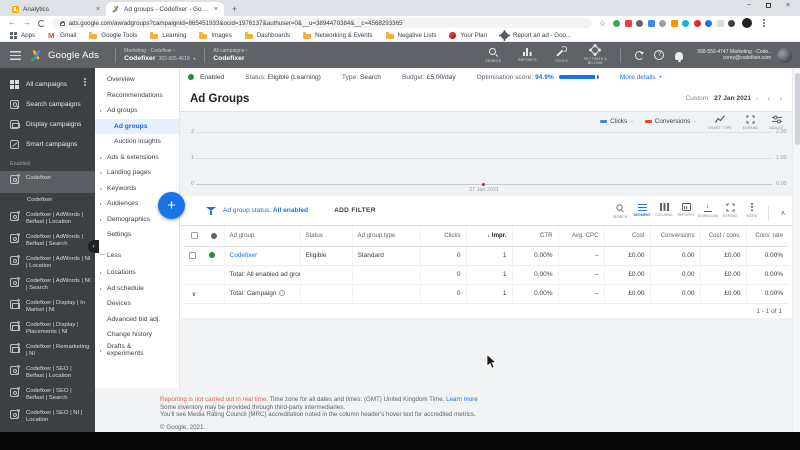 This screenshot has width=800, height=450. Describe the element at coordinates (47, 241) in the screenshot. I see `sidebar-campaign-item: Codefixer | AdWords | Belfast | Search` at that location.